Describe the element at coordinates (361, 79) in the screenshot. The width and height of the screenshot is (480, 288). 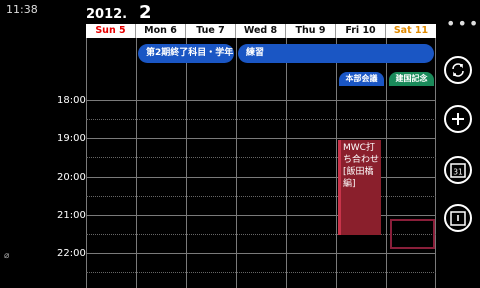
I see `event-chip: 本部会議` at that location.